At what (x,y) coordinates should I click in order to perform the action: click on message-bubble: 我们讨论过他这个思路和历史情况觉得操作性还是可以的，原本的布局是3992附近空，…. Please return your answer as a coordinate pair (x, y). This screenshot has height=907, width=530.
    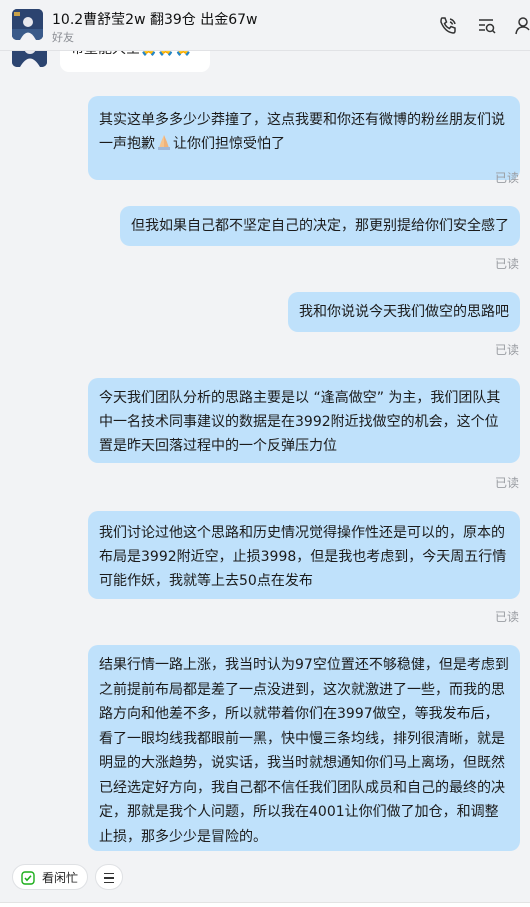
    Looking at the image, I should click on (304, 555).